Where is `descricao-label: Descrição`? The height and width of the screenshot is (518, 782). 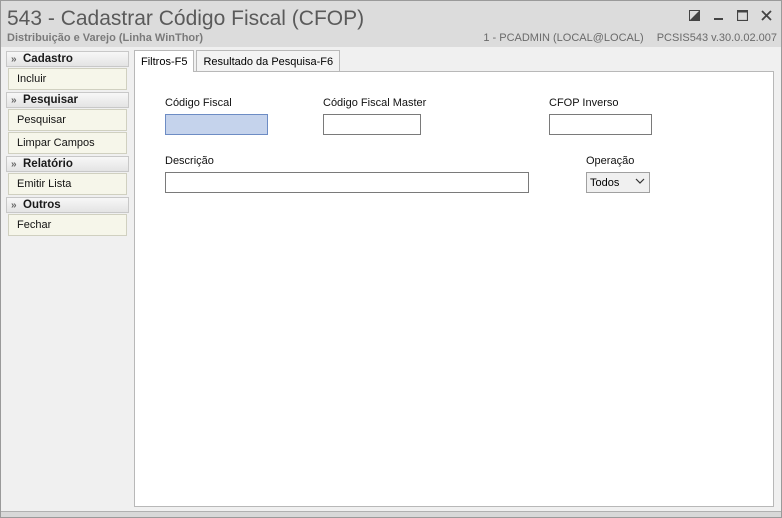 descricao-label: Descrição is located at coordinates (189, 161).